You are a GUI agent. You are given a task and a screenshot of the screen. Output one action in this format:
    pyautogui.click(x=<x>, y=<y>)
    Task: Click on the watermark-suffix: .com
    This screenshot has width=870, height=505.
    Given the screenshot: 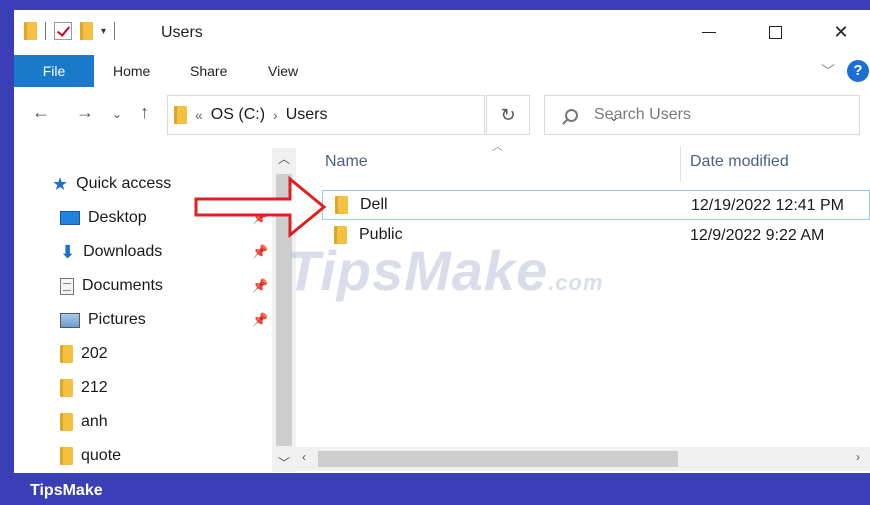 What is the action you would take?
    pyautogui.click(x=576, y=282)
    